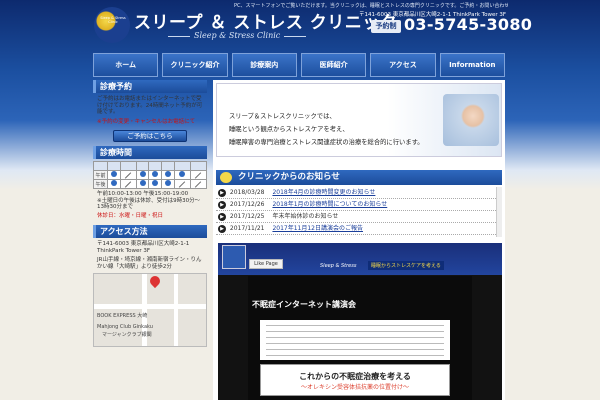 The height and width of the screenshot is (400, 600). What do you see at coordinates (266, 264) in the screenshot?
I see `like-page-button: Like Page` at bounding box center [266, 264].